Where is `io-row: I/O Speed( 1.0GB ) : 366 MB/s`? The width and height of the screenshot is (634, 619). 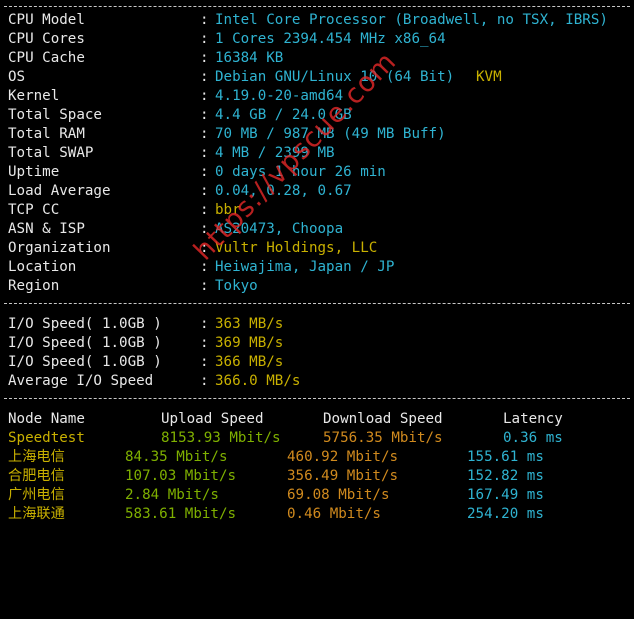
io-row: I/O Speed( 1.0GB ) : 366 MB/s is located at coordinates (317, 362).